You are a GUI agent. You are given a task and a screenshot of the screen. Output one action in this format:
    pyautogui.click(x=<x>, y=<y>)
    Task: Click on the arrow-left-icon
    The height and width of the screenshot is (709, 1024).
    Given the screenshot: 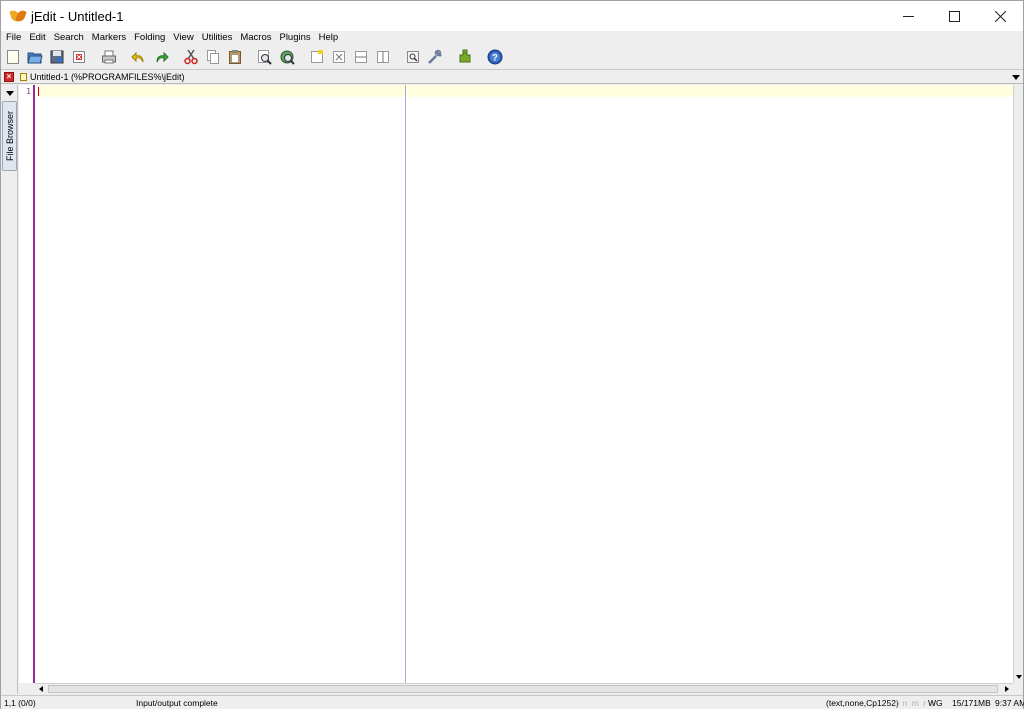 What is the action you would take?
    pyautogui.click(x=41, y=689)
    